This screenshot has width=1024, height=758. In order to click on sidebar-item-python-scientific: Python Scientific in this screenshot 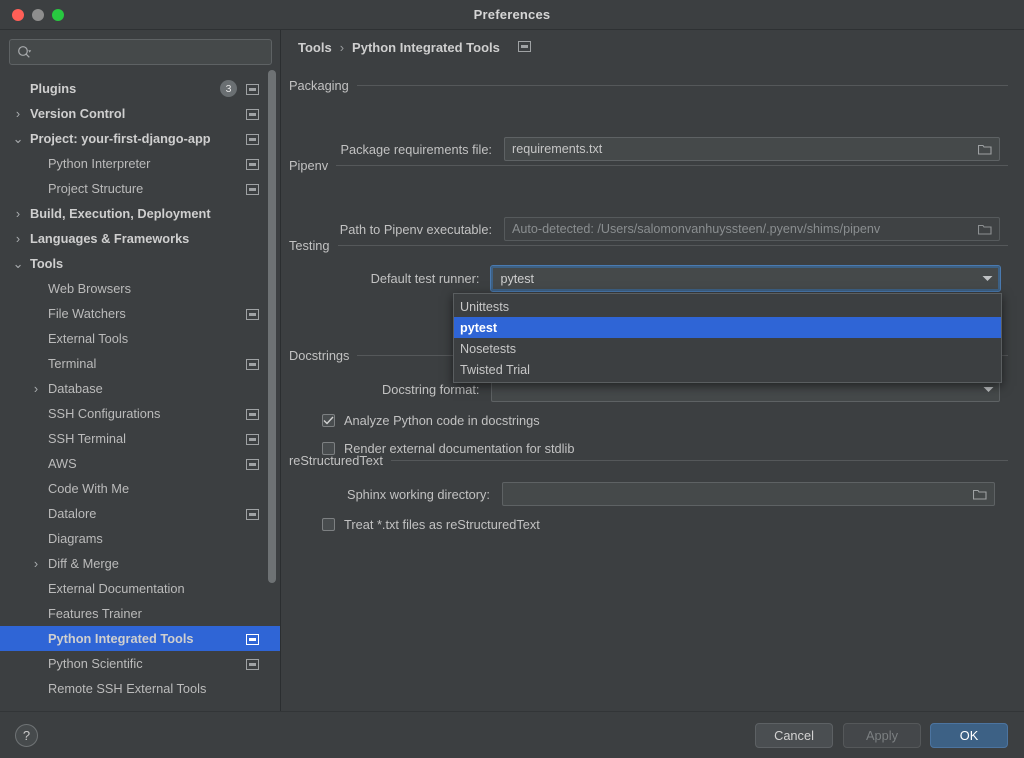, I will do `click(140, 663)`.